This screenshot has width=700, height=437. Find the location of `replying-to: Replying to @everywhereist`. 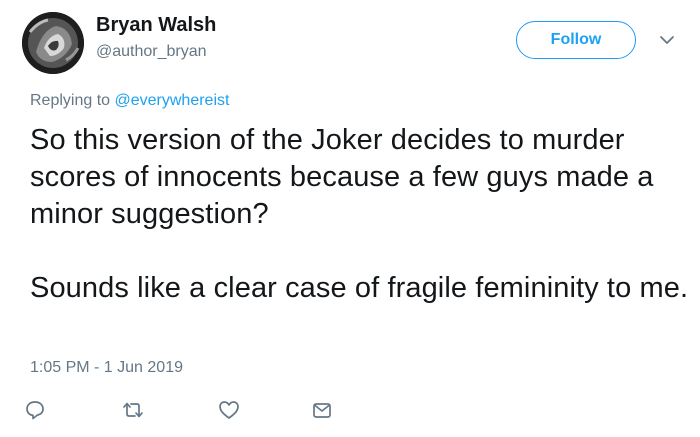

replying-to: Replying to @everywhereist is located at coordinates (129, 101).